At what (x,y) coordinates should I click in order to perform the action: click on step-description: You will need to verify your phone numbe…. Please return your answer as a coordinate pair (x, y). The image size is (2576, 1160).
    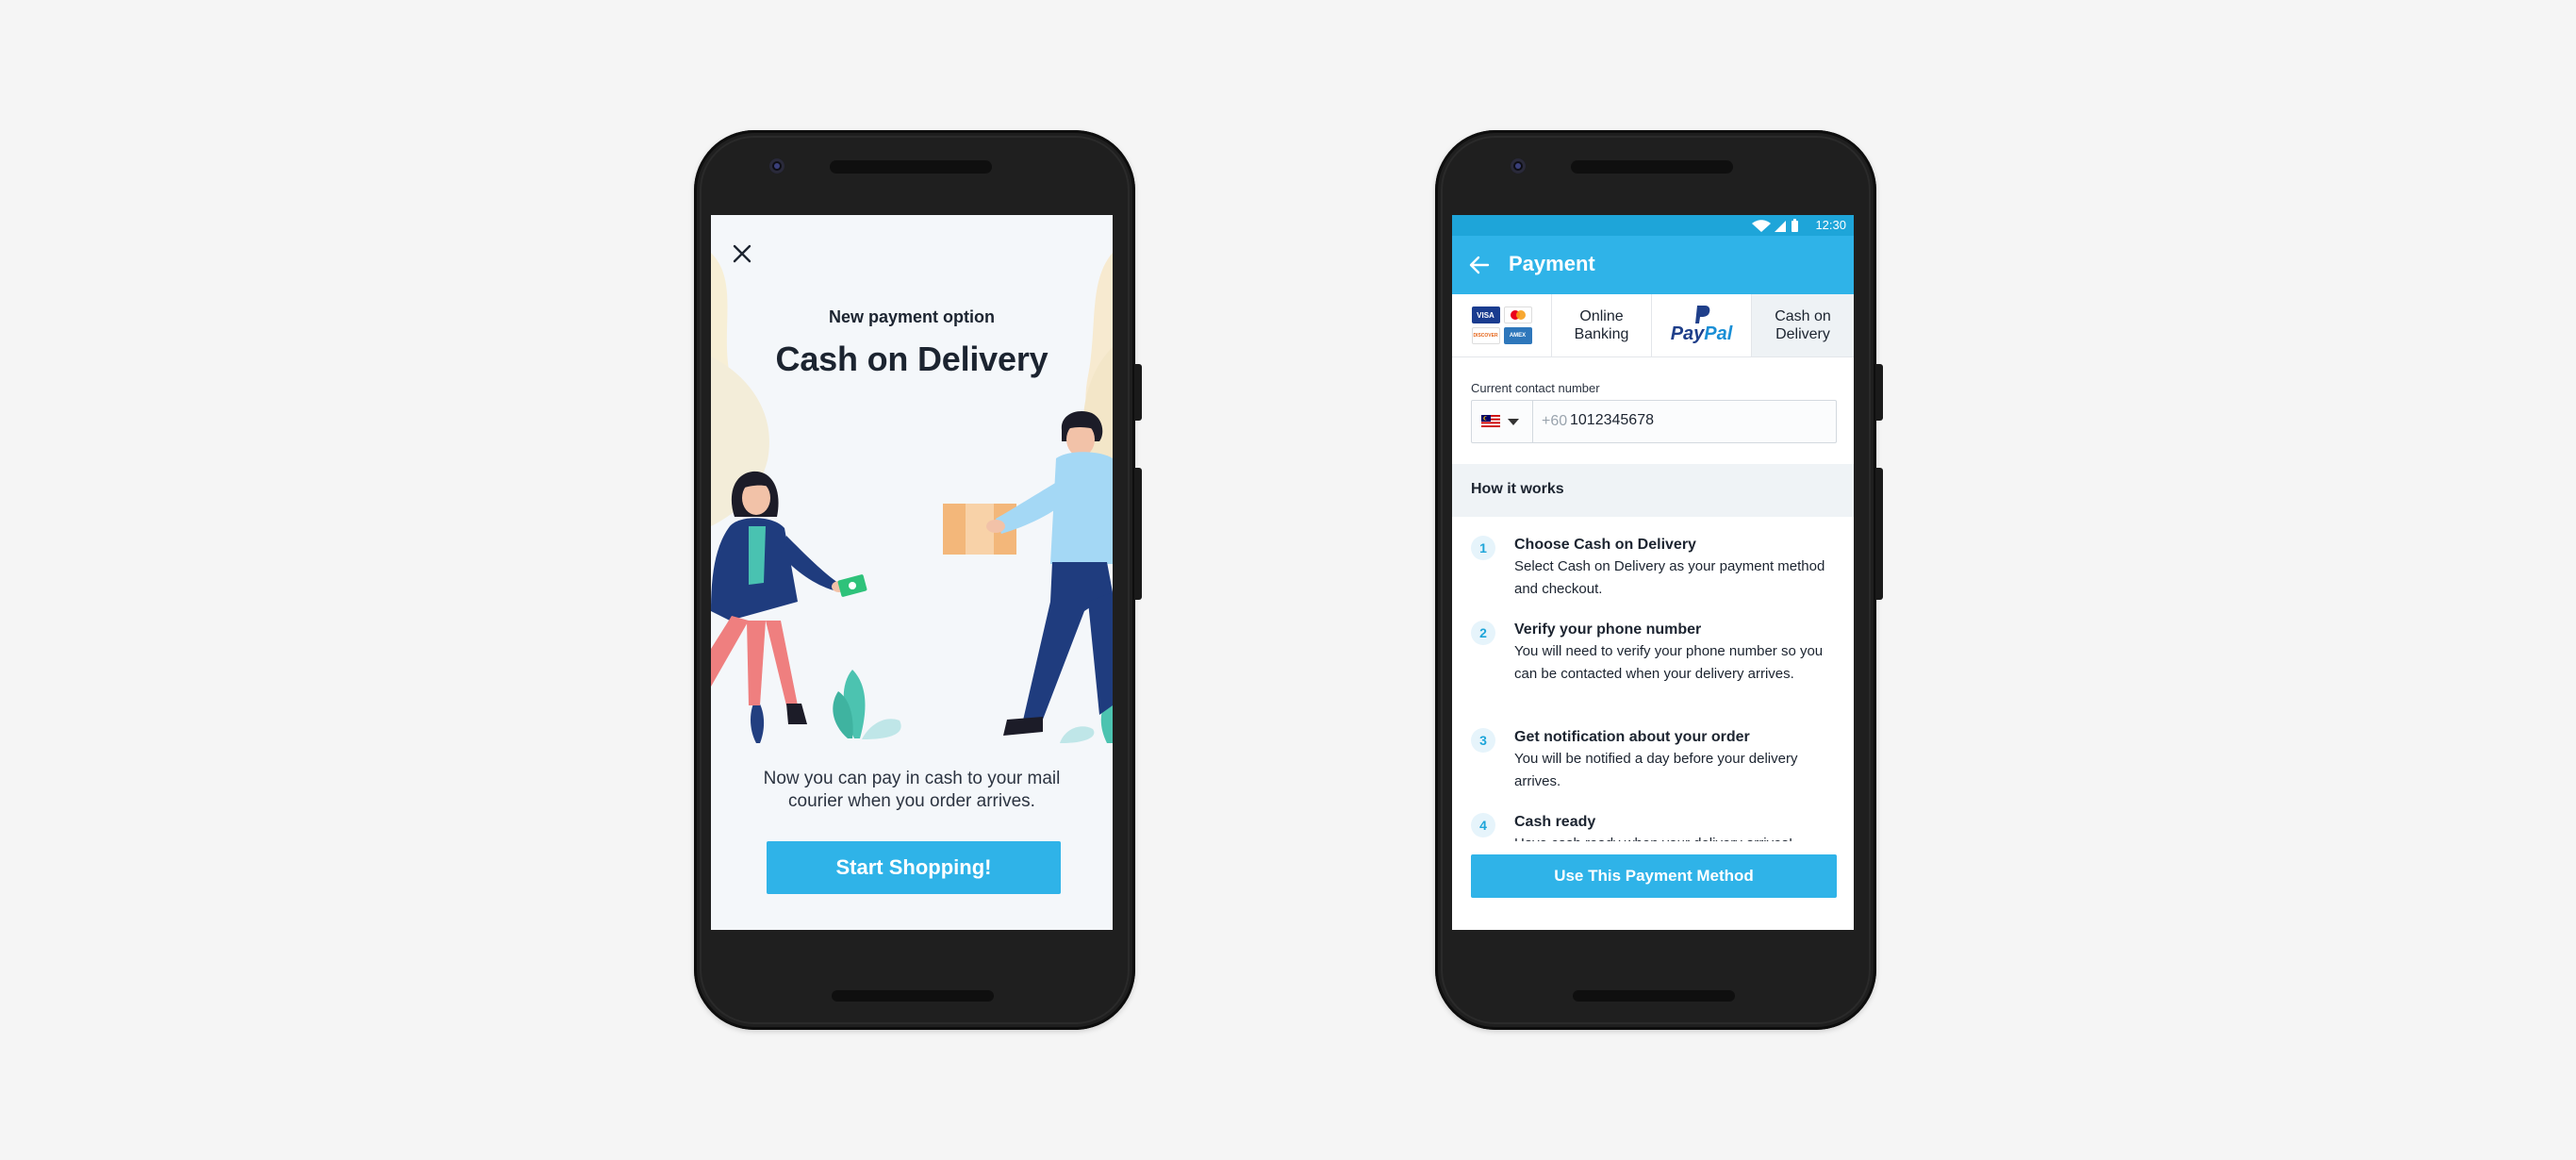
    Looking at the image, I should click on (1669, 662).